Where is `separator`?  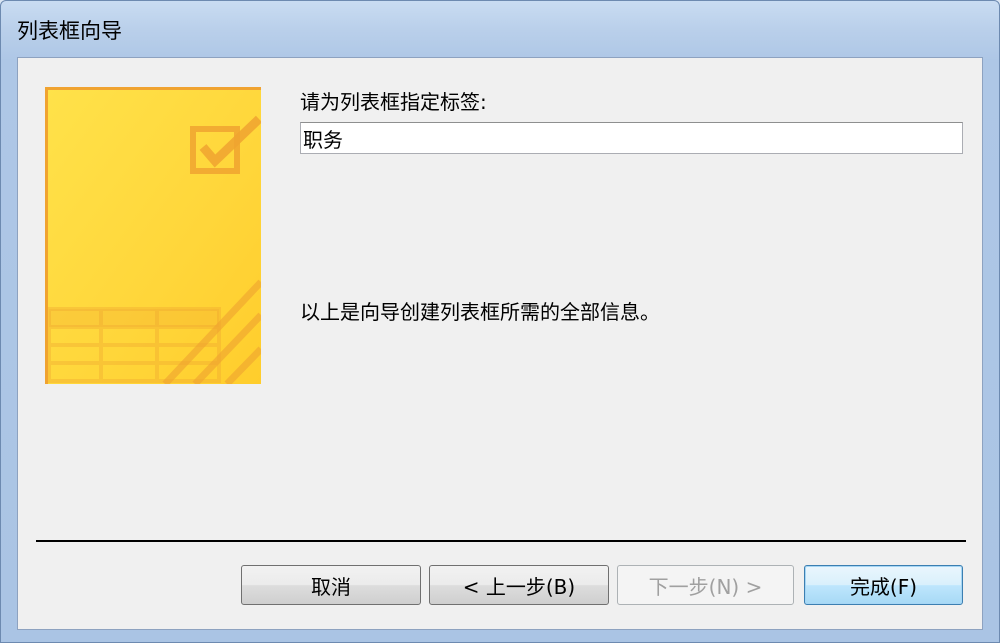
separator is located at coordinates (501, 541).